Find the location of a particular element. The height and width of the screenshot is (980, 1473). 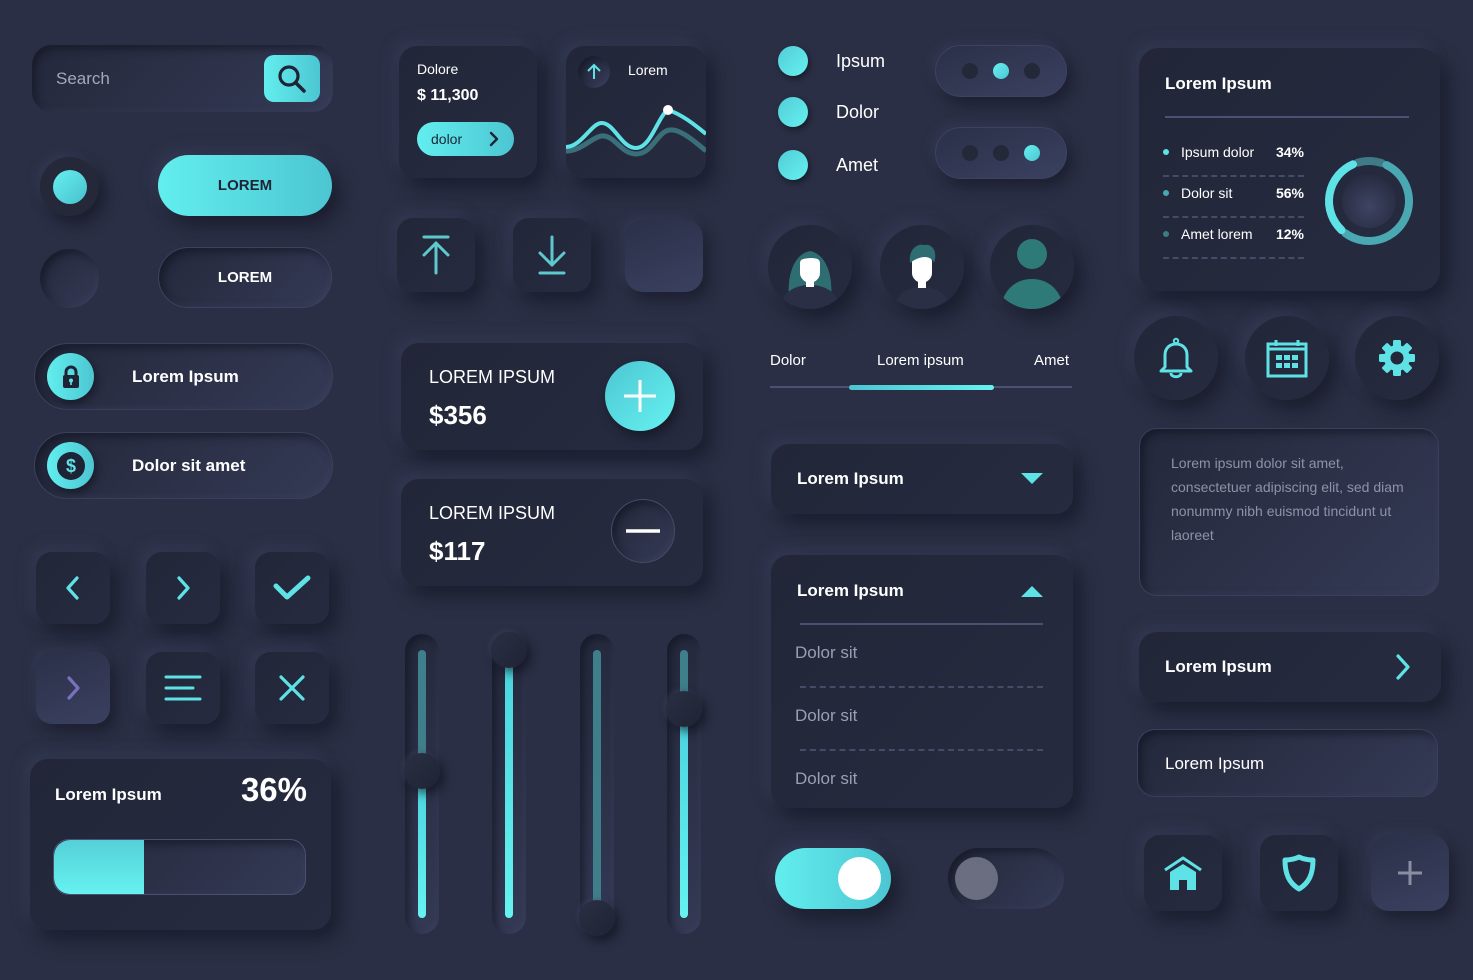

lock-item-label: Lorem Ipsum is located at coordinates (185, 376).